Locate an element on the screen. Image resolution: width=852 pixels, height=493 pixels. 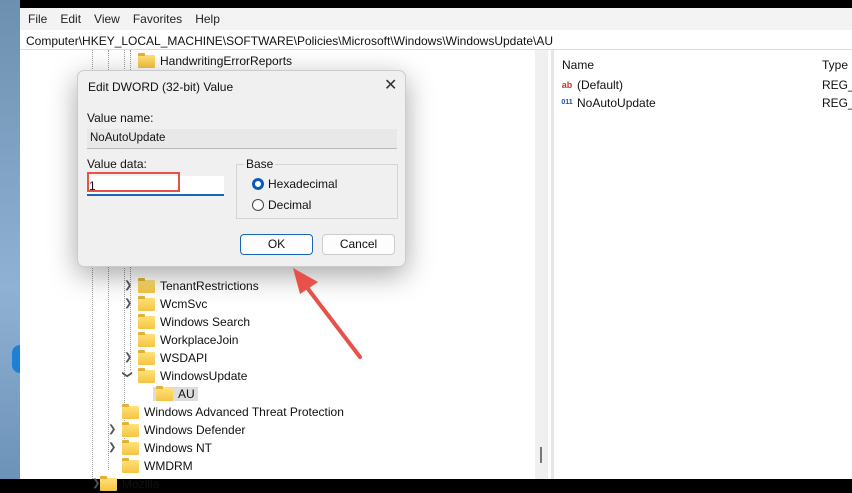
radio-label: Hexadecimal is located at coordinates (303, 184).